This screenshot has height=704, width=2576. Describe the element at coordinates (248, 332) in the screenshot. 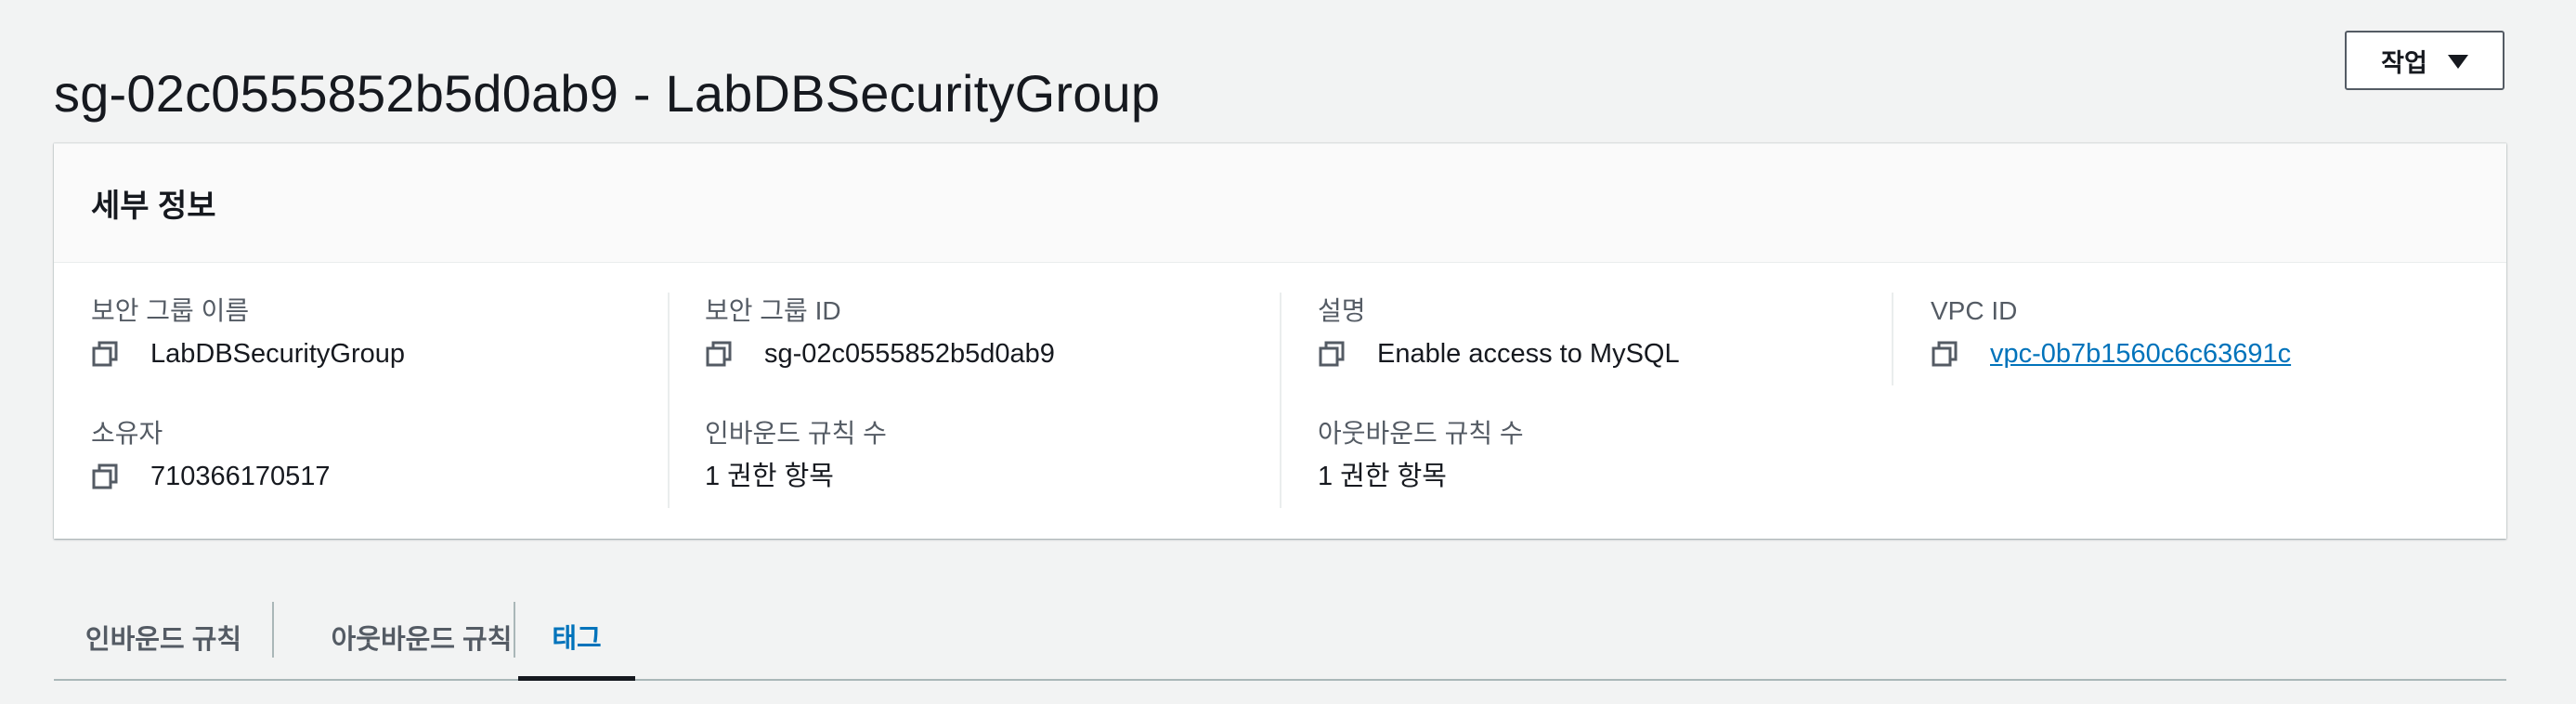

I see `field-security-group-name: 보안 그룹 이름 LabDBSecurityGroup` at that location.